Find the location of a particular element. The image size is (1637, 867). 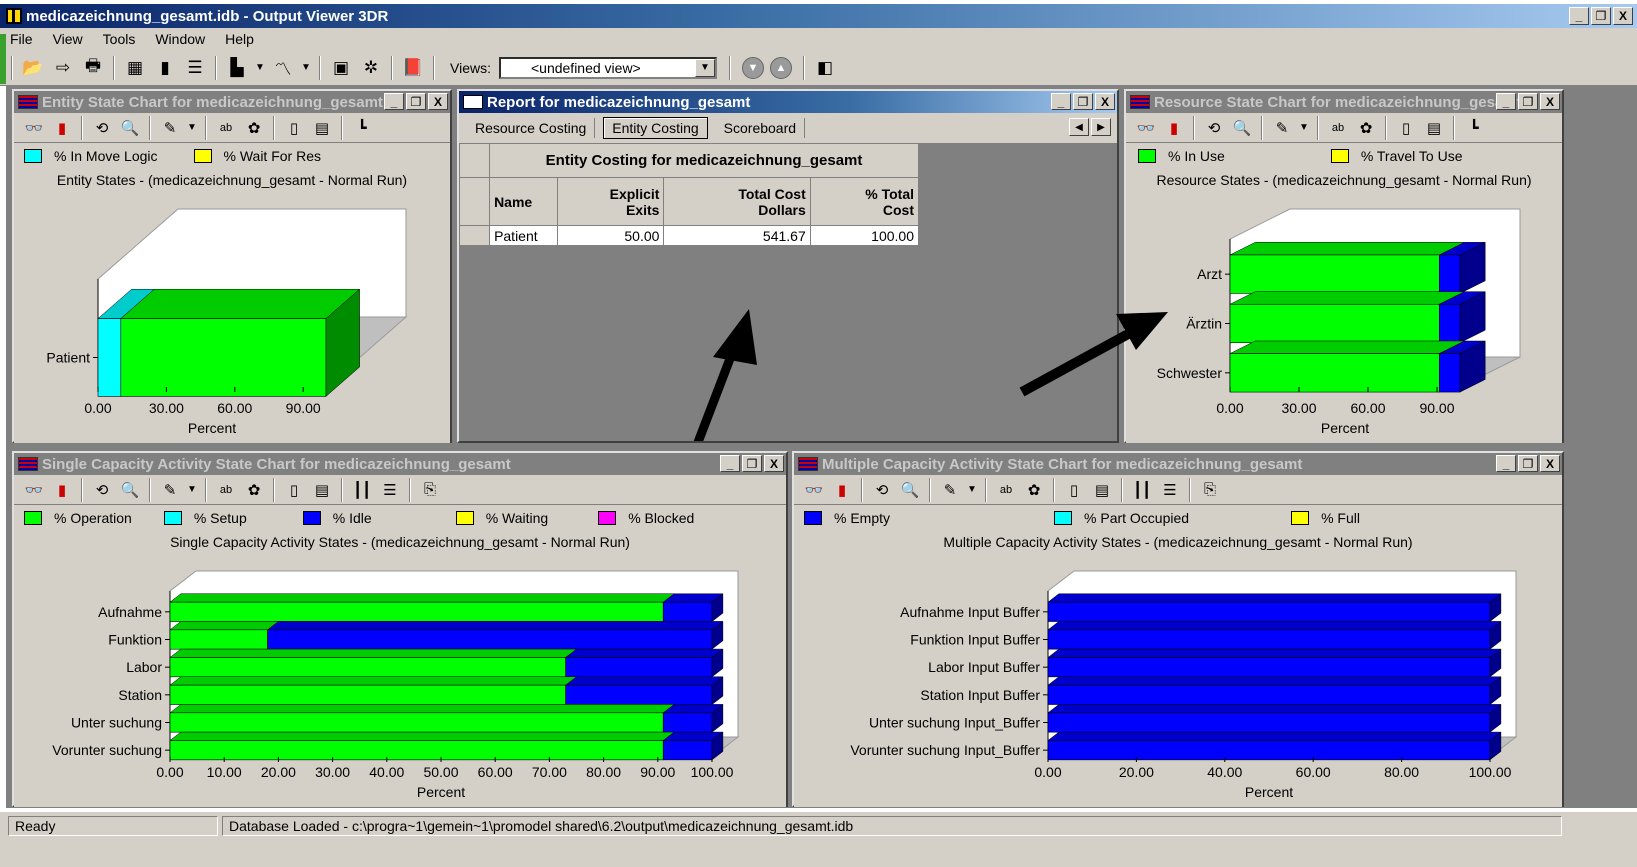

table-row: Patient 50.00 541.67 100.00 is located at coordinates (689, 235).